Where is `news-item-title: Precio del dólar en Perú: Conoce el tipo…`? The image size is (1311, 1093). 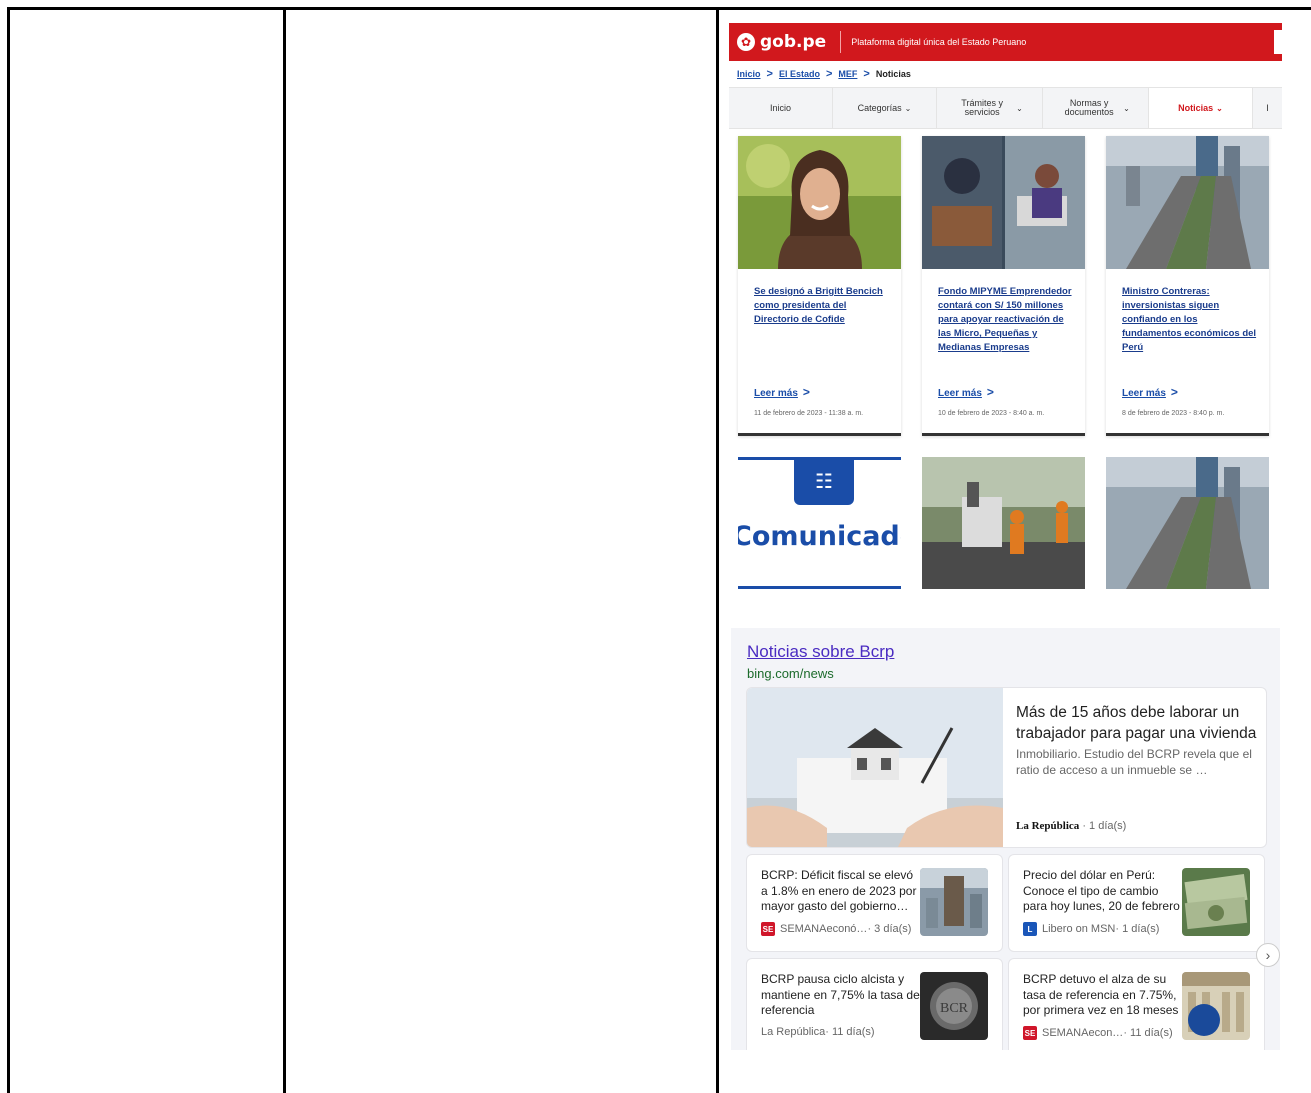 news-item-title: Precio del dólar en Perú: Conoce el tipo… is located at coordinates (1103, 891).